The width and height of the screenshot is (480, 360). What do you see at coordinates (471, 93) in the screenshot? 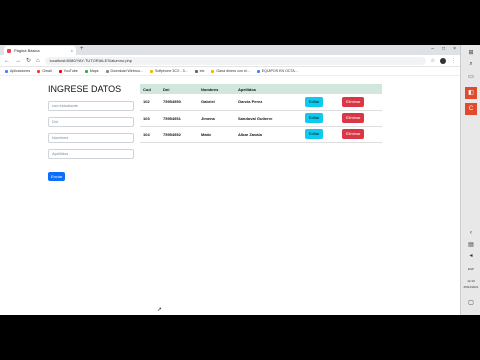
I see `app-red-icon: ◧` at bounding box center [471, 93].